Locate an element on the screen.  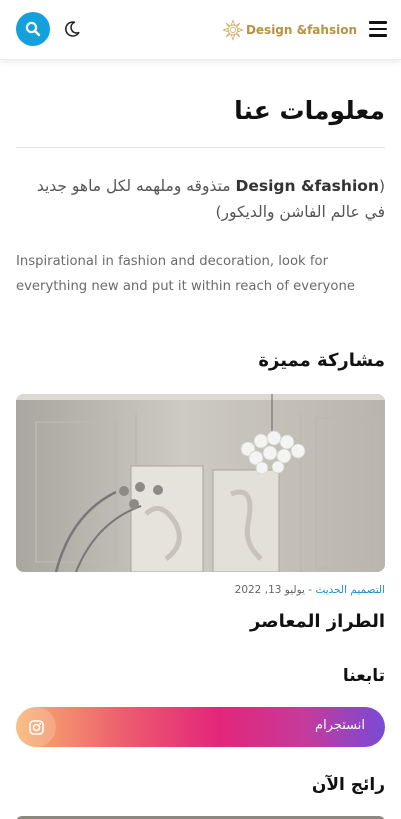
about-title: معلومات عنا is located at coordinates (309, 110).